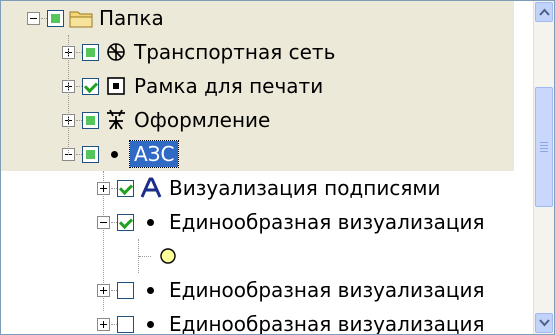 The height and width of the screenshot is (335, 555). I want to click on tree-item-gas-stations: АЗС, so click(257, 154).